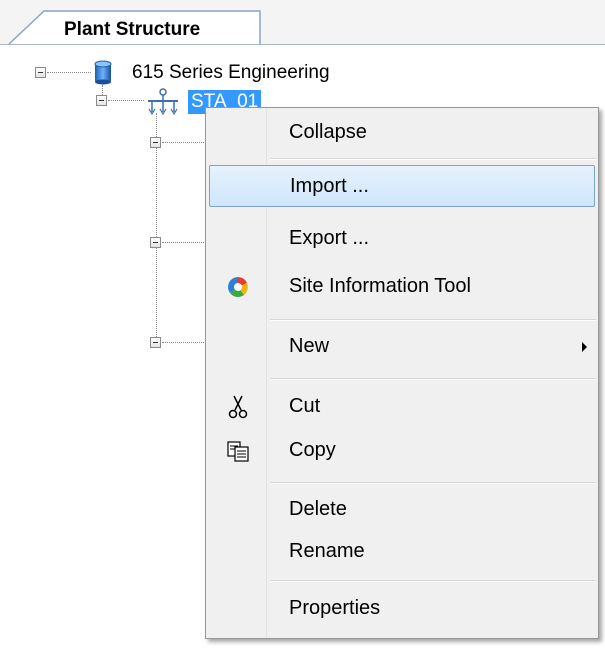 The width and height of the screenshot is (605, 648). Describe the element at coordinates (302, 22) in the screenshot. I see `tab-strip: Plant Structure` at that location.